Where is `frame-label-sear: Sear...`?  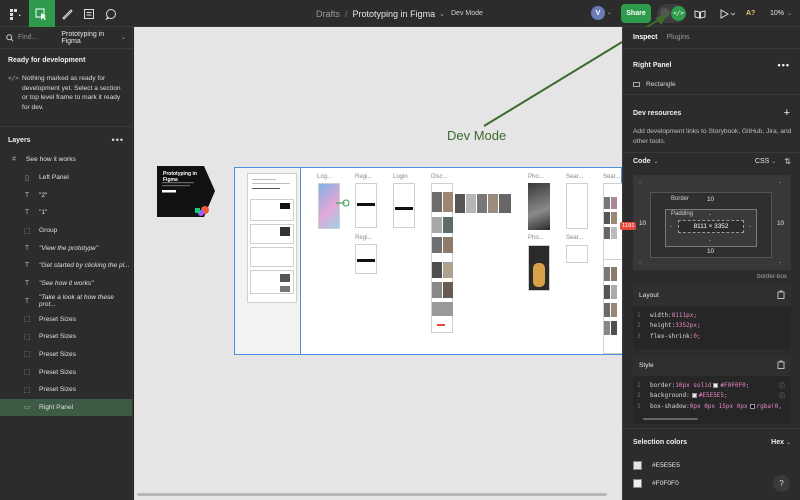
frame-label-sear: Sear... is located at coordinates (574, 177).